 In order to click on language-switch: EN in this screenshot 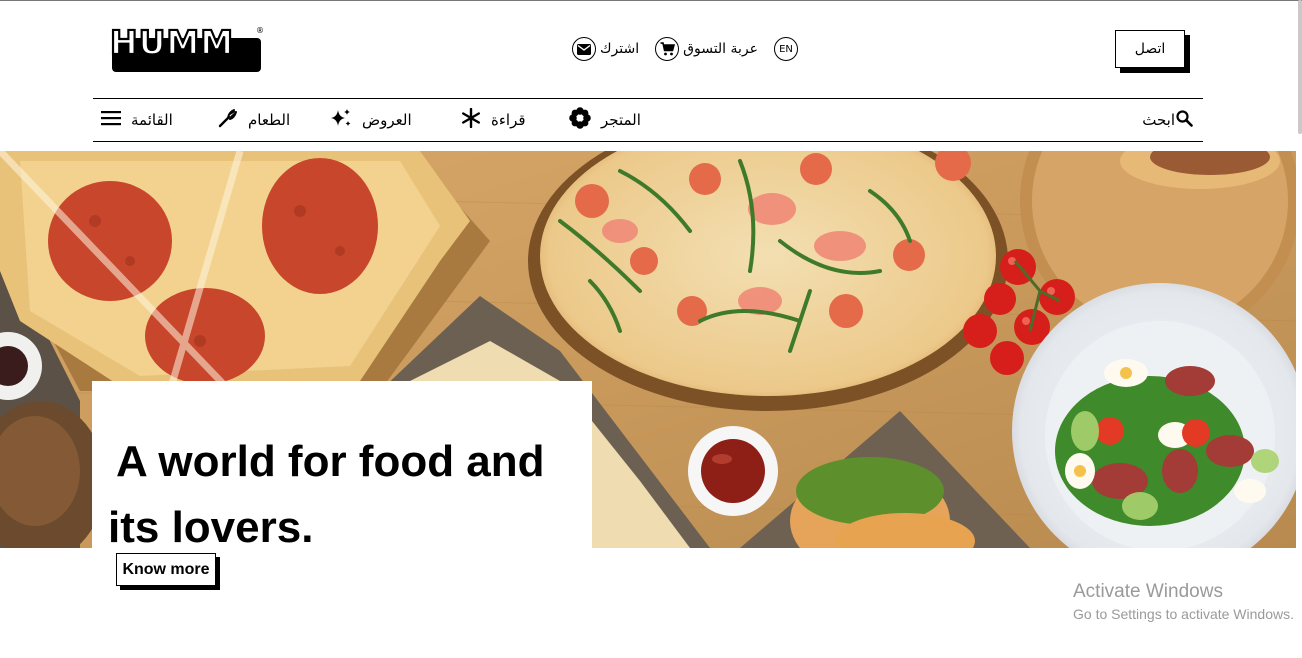, I will do `click(786, 49)`.